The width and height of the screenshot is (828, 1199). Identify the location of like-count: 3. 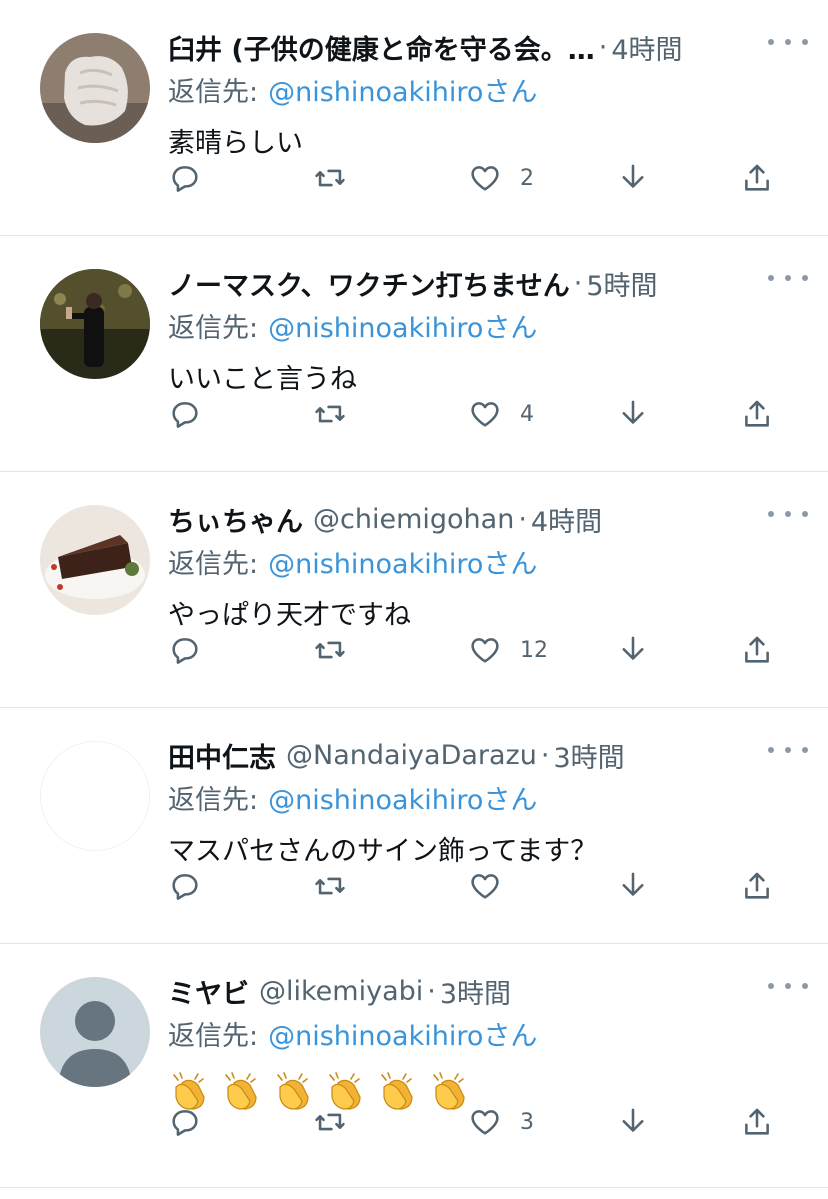
(527, 1122).